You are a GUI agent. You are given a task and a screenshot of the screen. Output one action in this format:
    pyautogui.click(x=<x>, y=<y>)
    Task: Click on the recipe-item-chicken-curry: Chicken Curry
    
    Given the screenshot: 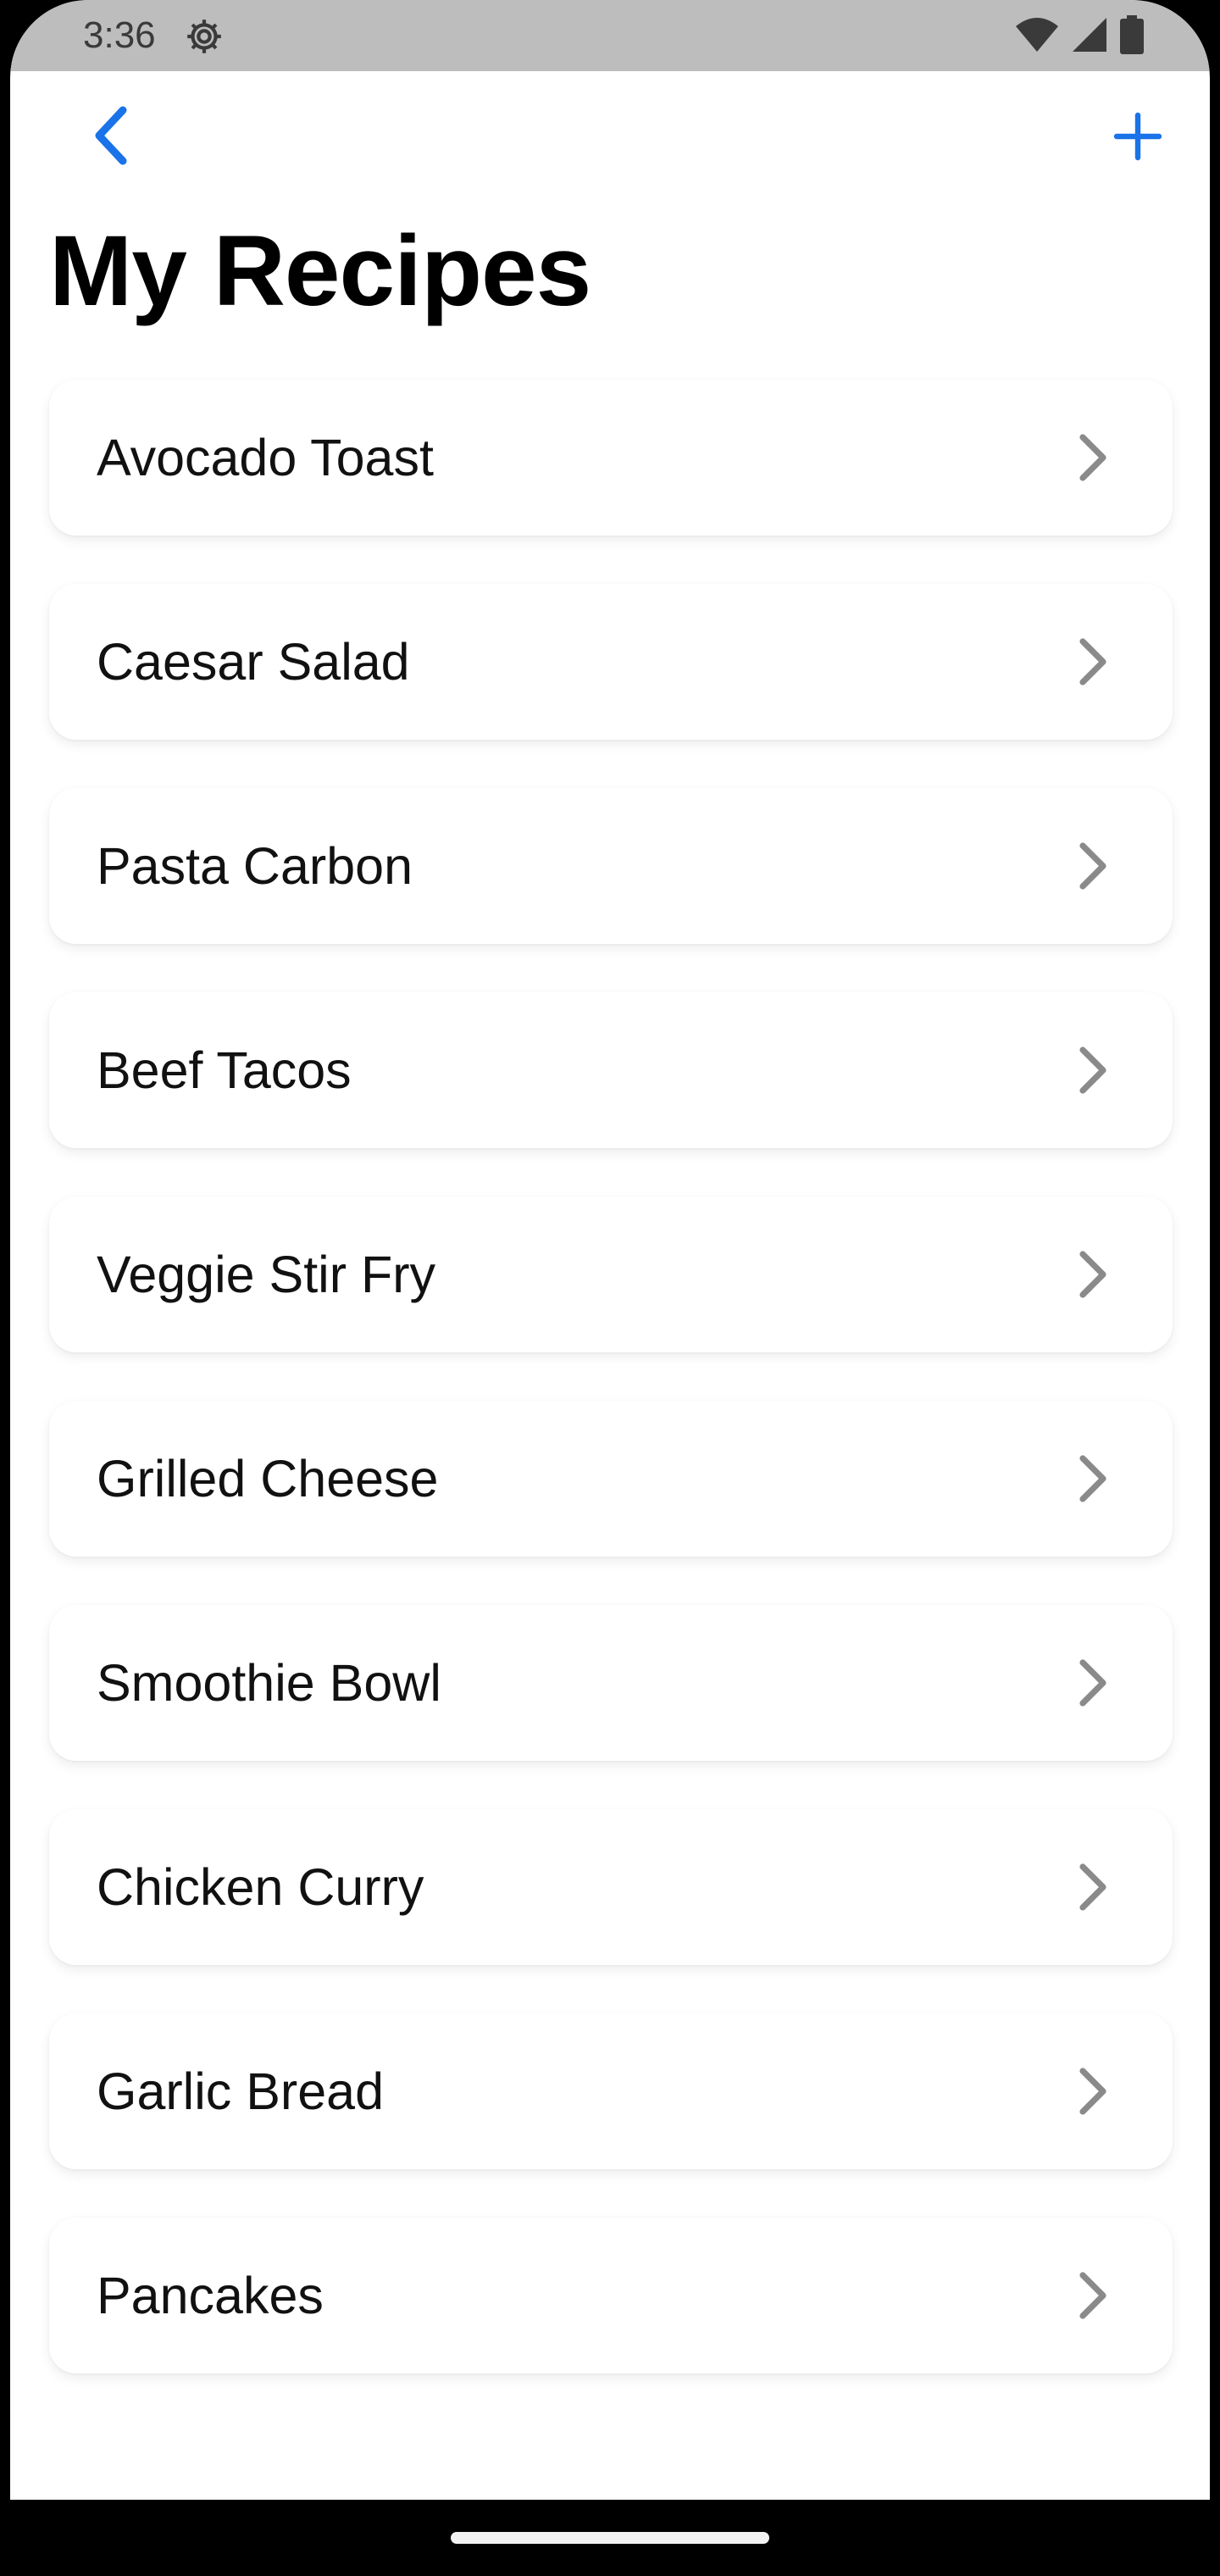 What is the action you would take?
    pyautogui.click(x=611, y=1887)
    